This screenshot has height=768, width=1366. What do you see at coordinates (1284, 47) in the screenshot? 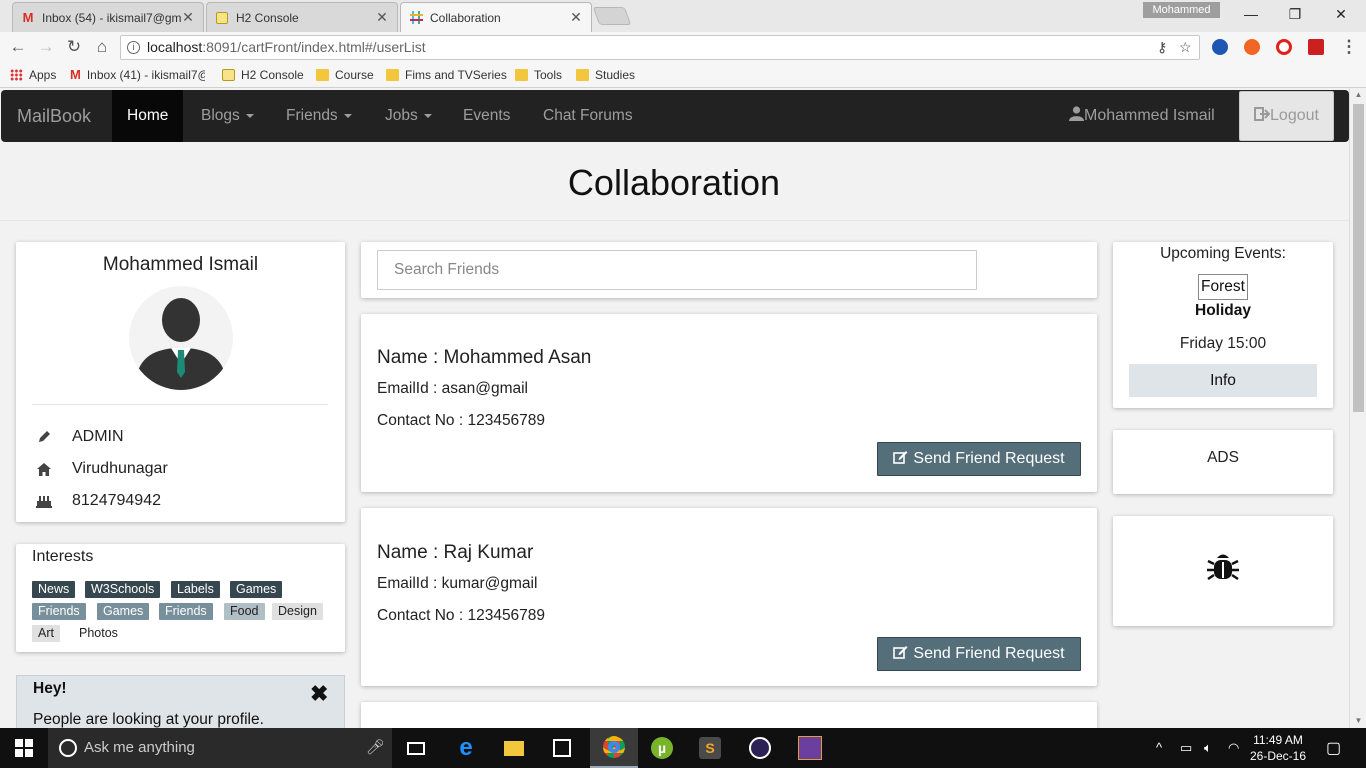
I see `opera-icon` at bounding box center [1284, 47].